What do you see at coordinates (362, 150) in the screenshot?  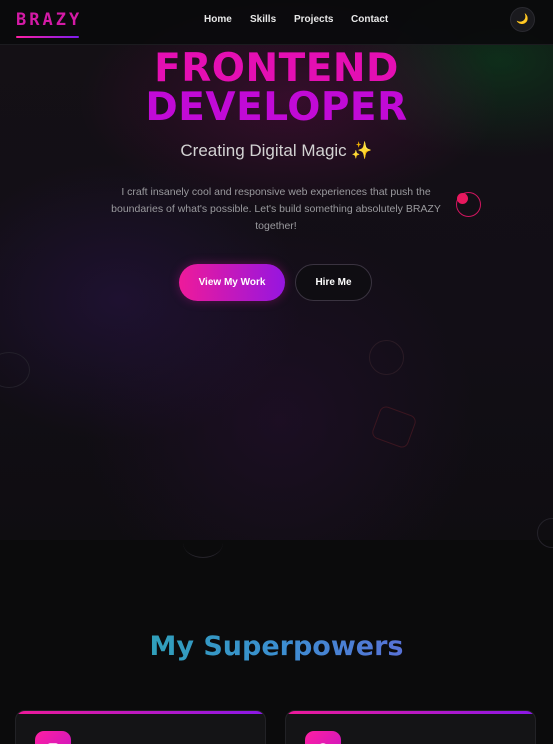 I see `sparkles-icon: ✨` at bounding box center [362, 150].